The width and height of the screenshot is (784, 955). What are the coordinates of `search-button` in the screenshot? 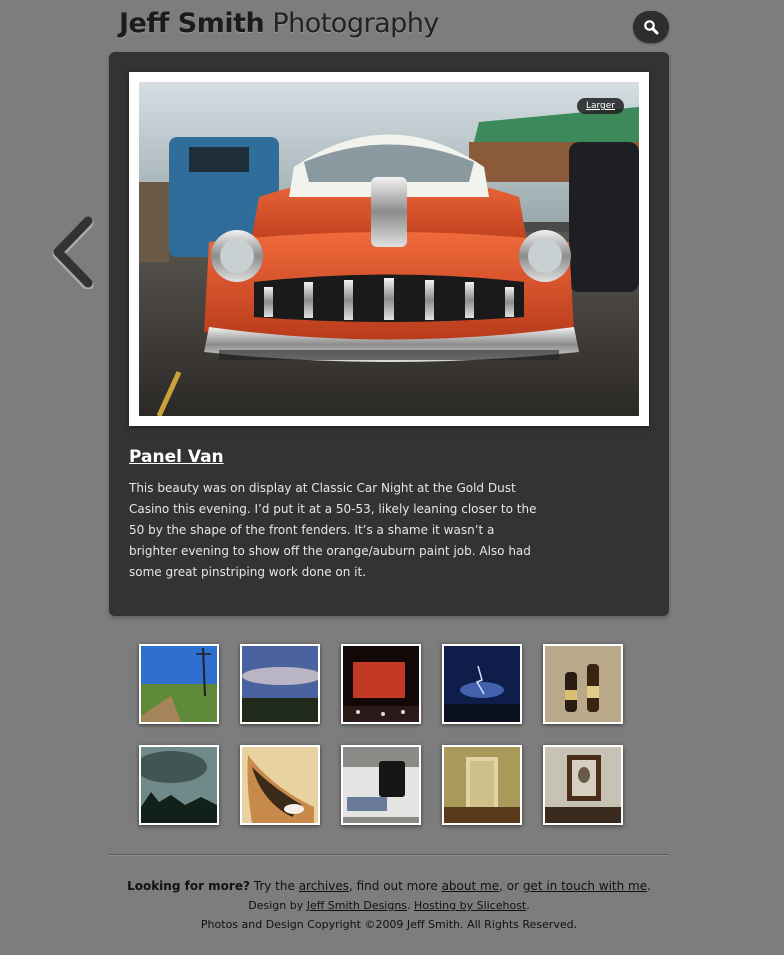 It's located at (651, 27).